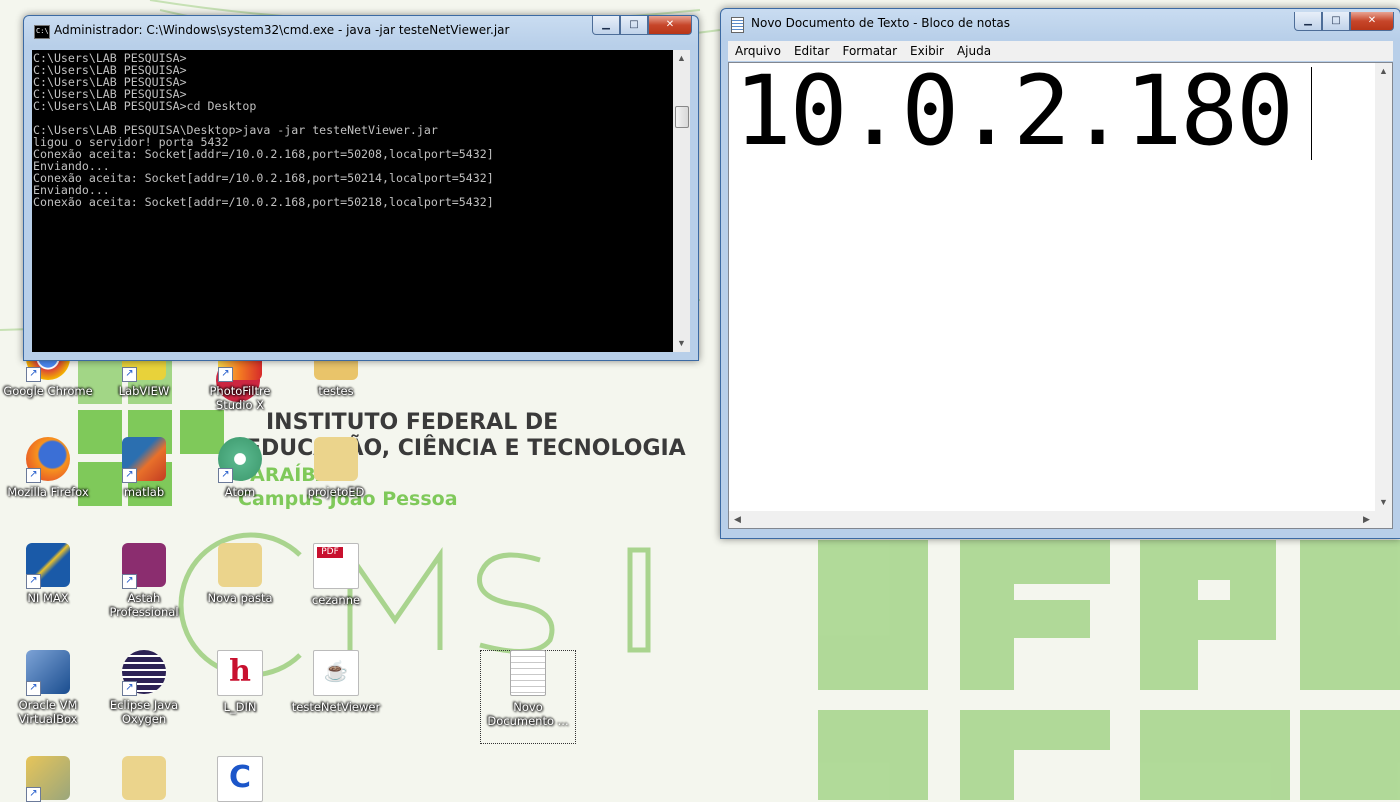 The width and height of the screenshot is (1400, 802). What do you see at coordinates (48, 460) in the screenshot?
I see `firefox-icon: ↗` at bounding box center [48, 460].